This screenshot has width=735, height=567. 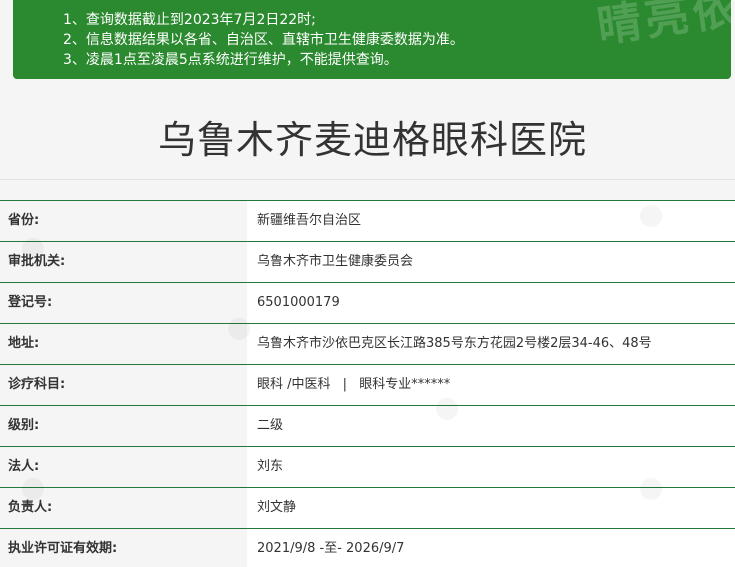 I want to click on table-row-address: 地址: 乌鲁木齐市沙依巴克区长江路385号东方花园2号楼2层34-46、48号, so click(x=367, y=344).